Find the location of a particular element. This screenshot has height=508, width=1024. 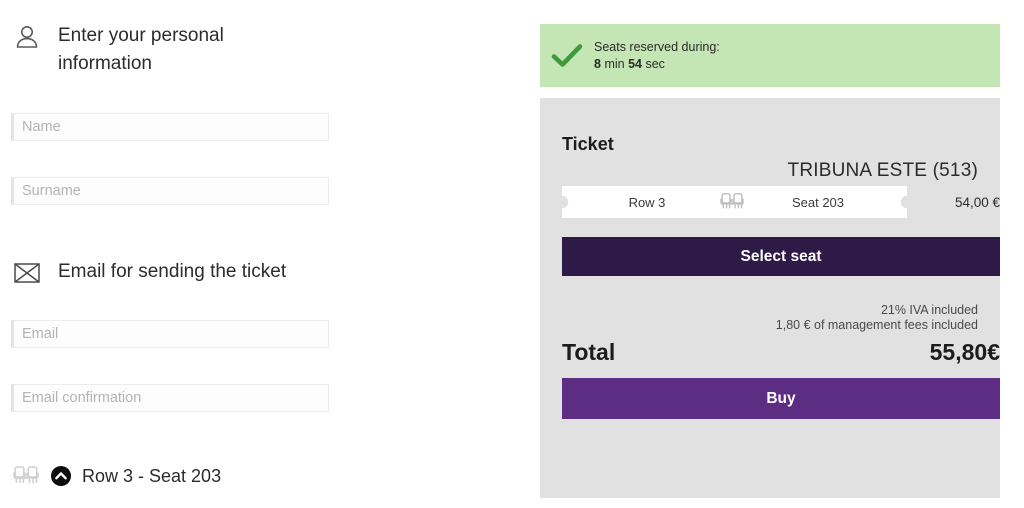

personal-info-heading-group: Enter your personal information is located at coordinates (160, 50).